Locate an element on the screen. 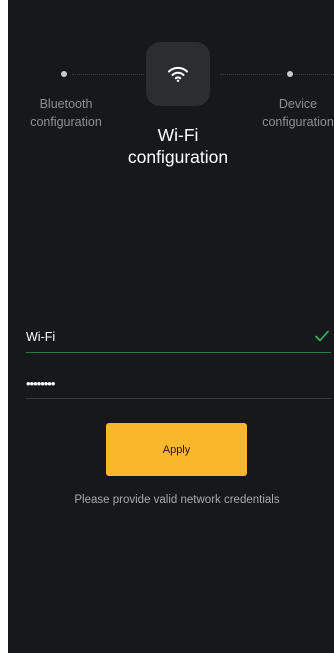 The image size is (334, 653). password-value: •••••••• is located at coordinates (40, 383).